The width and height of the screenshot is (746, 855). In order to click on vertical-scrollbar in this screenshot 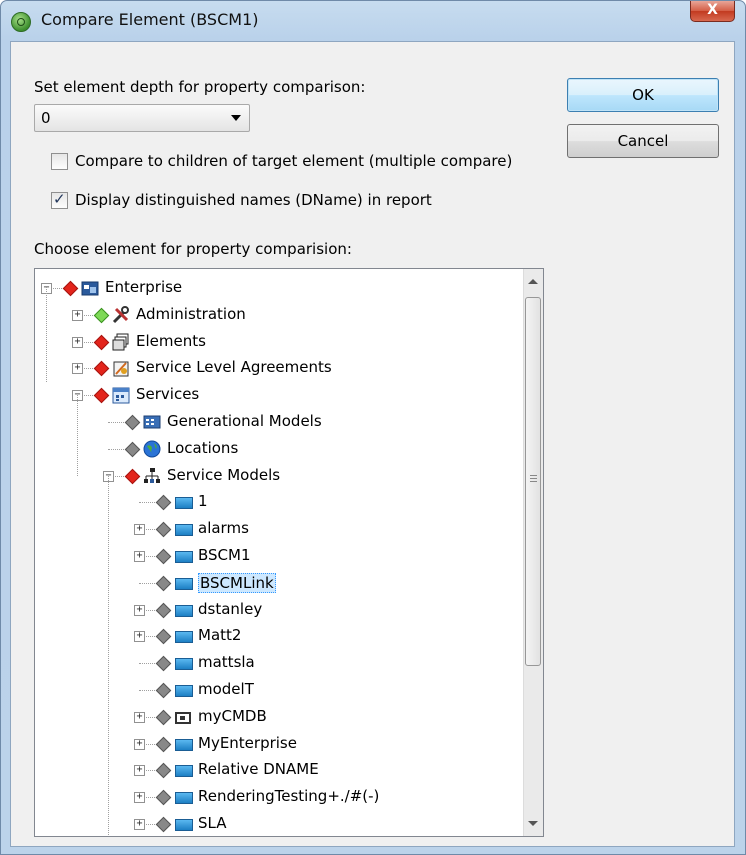, I will do `click(533, 552)`.